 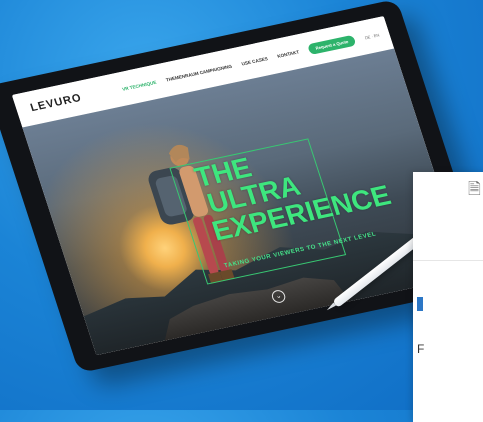 I want to click on overlay-card: 🗎 F, so click(x=448, y=297).